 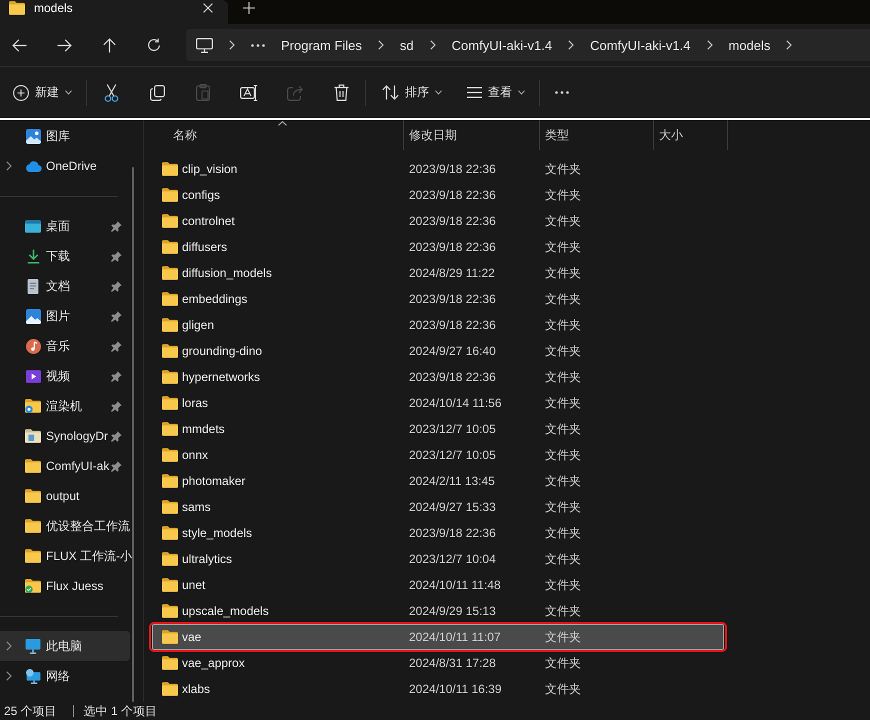 I want to click on file-row: diffusers 2023/9/18 22:36 文件夹, so click(x=438, y=247).